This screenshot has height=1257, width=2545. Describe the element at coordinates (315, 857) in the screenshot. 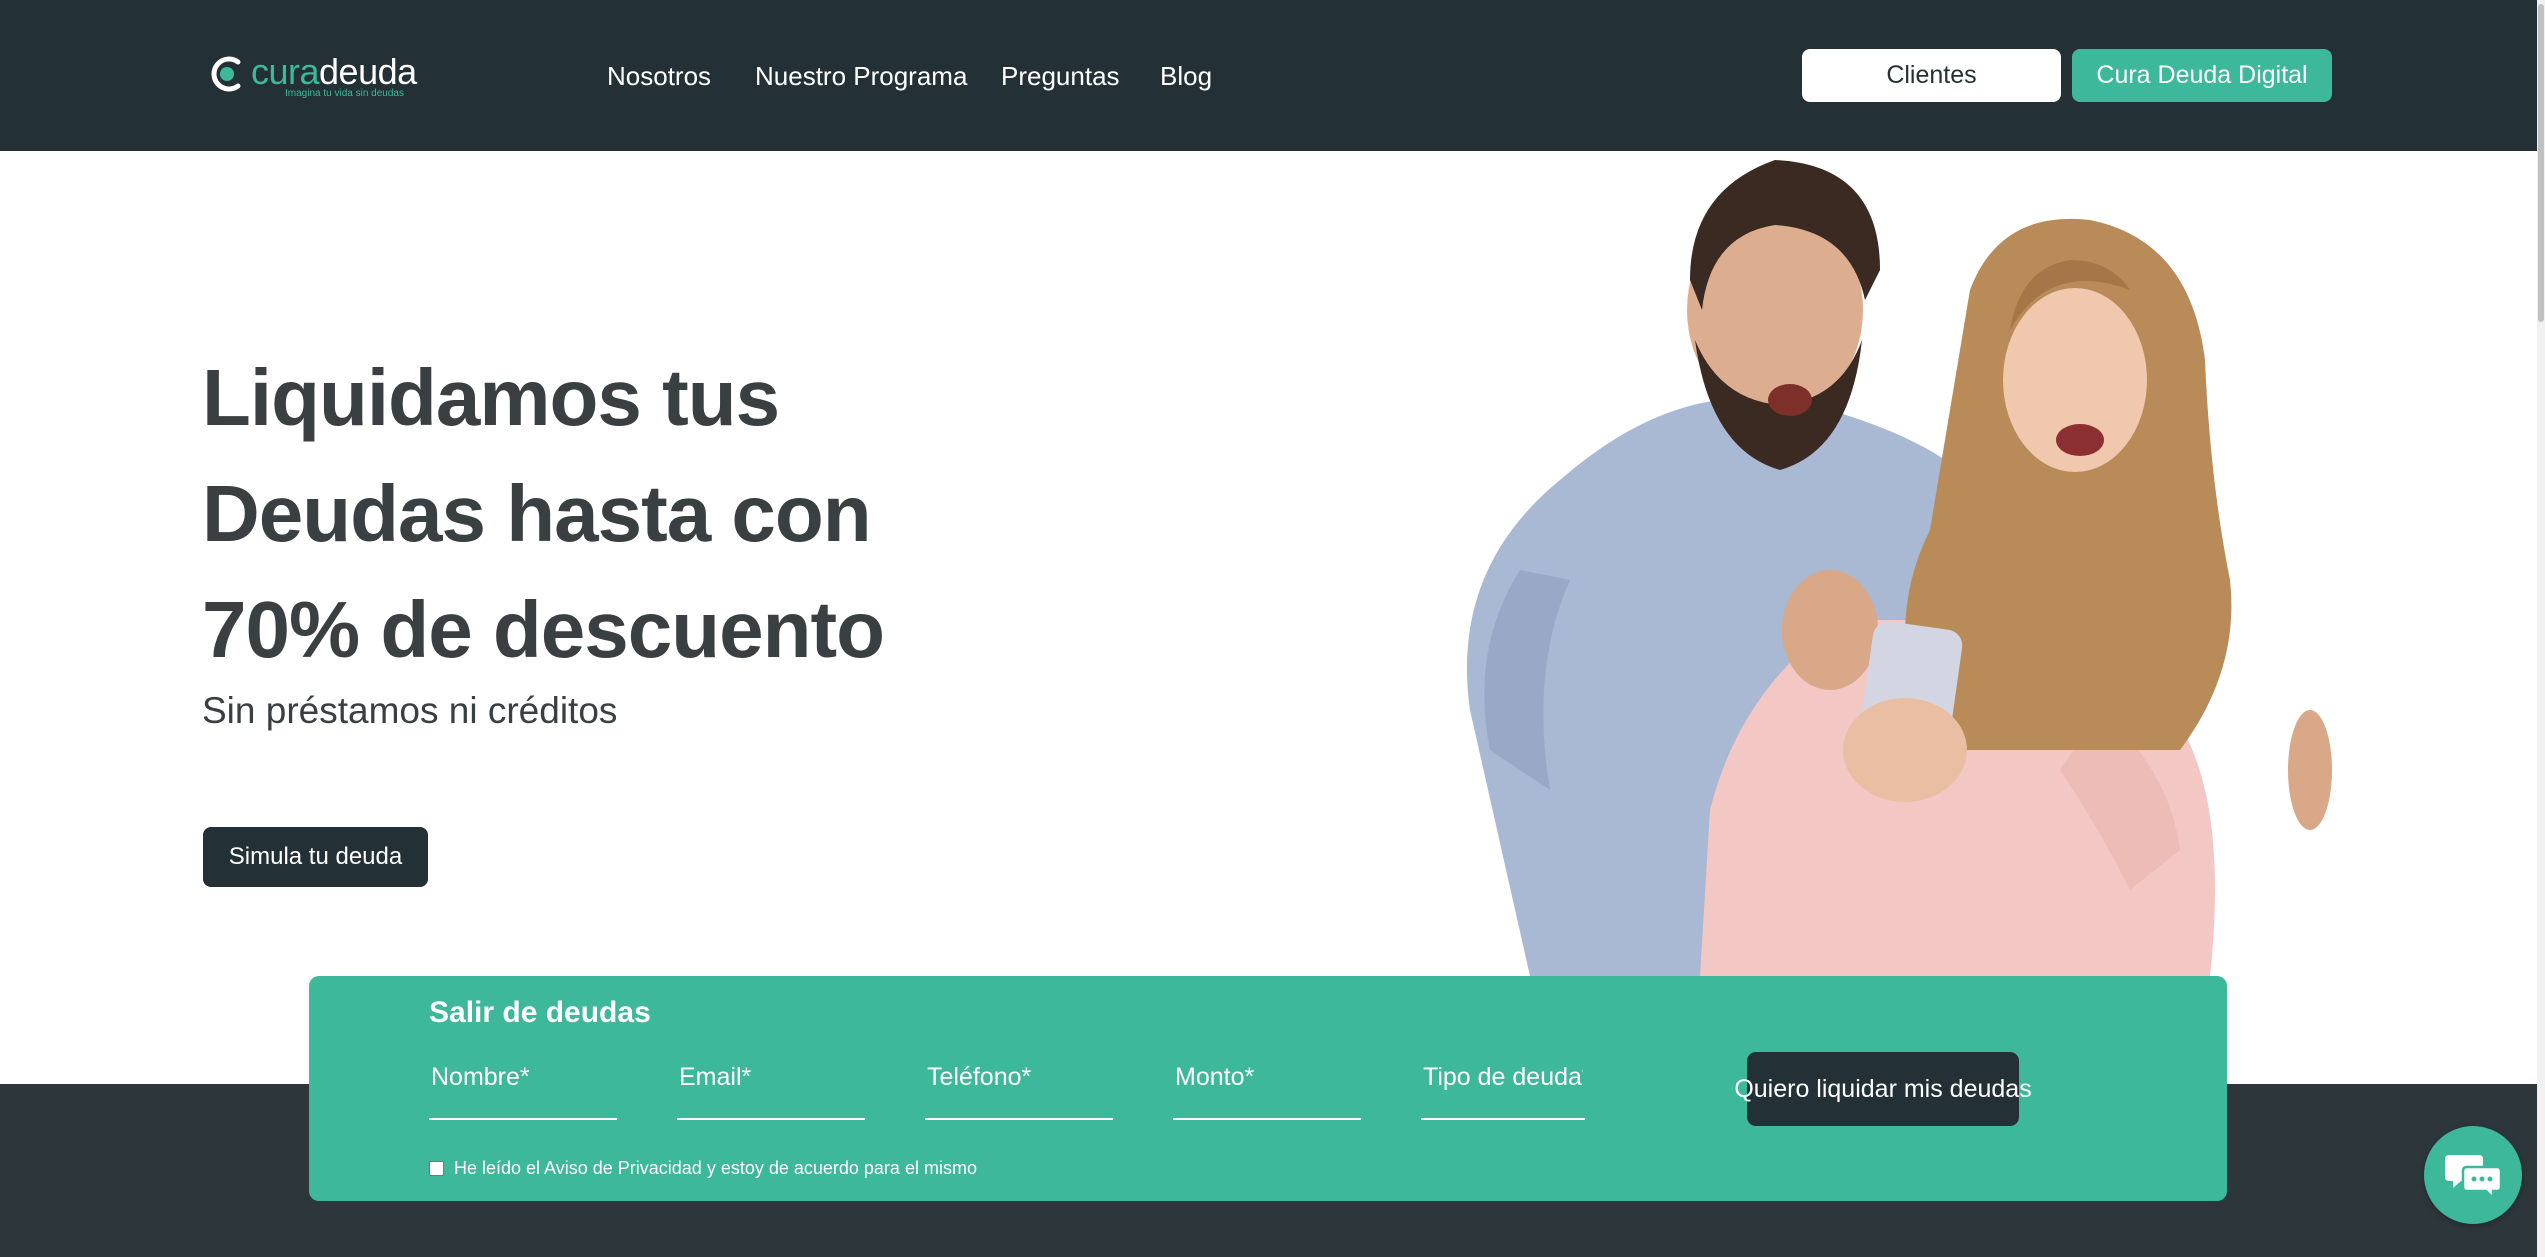

I see `simula-tu-deuda-button: Simula tu deuda` at that location.